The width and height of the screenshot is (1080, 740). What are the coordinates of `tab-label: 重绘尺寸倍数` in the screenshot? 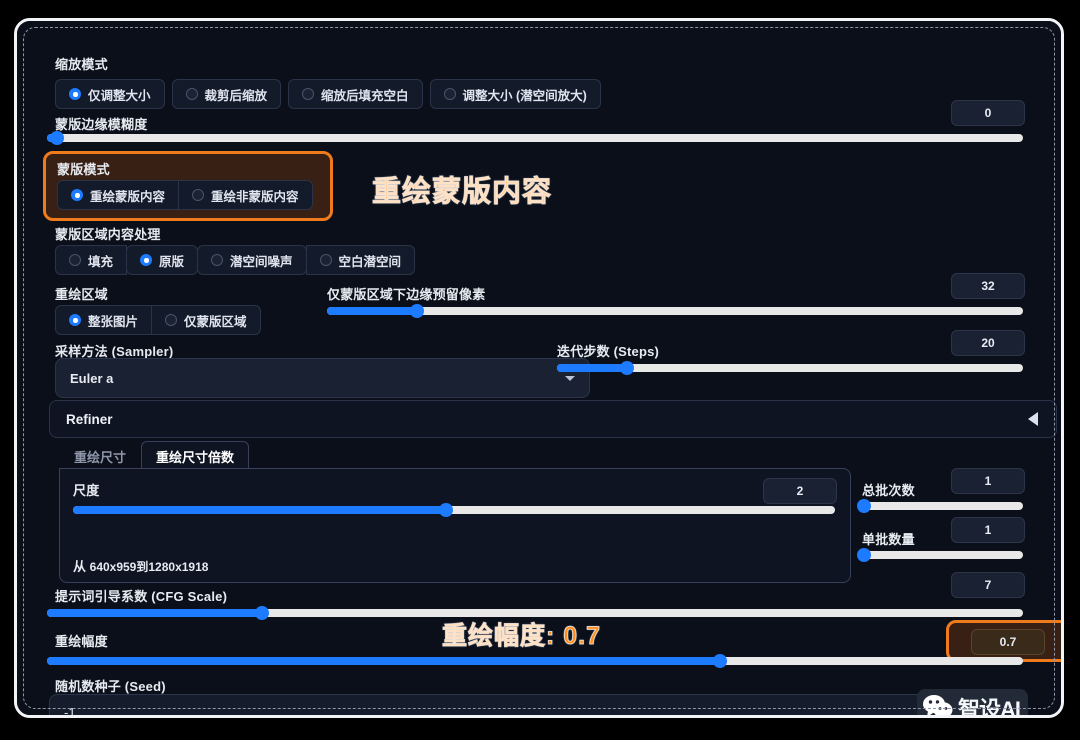 It's located at (195, 457).